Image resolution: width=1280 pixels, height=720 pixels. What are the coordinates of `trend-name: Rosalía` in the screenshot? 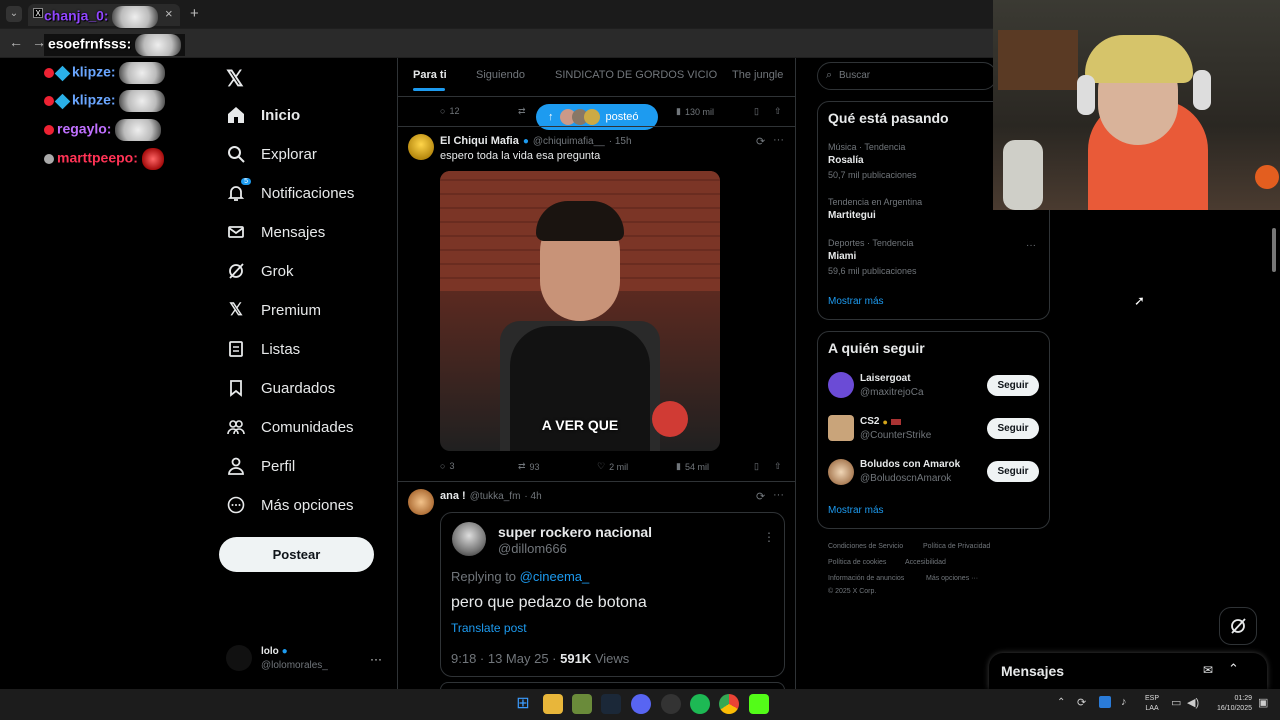 It's located at (846, 160).